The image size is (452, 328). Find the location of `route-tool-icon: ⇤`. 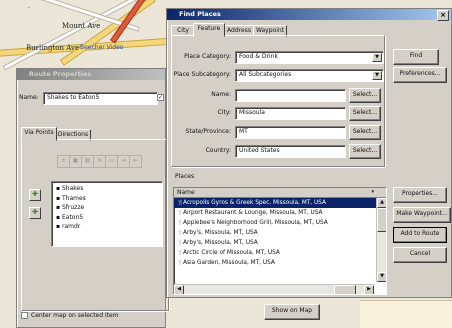

route-tool-icon: ⇤ is located at coordinates (135, 161).